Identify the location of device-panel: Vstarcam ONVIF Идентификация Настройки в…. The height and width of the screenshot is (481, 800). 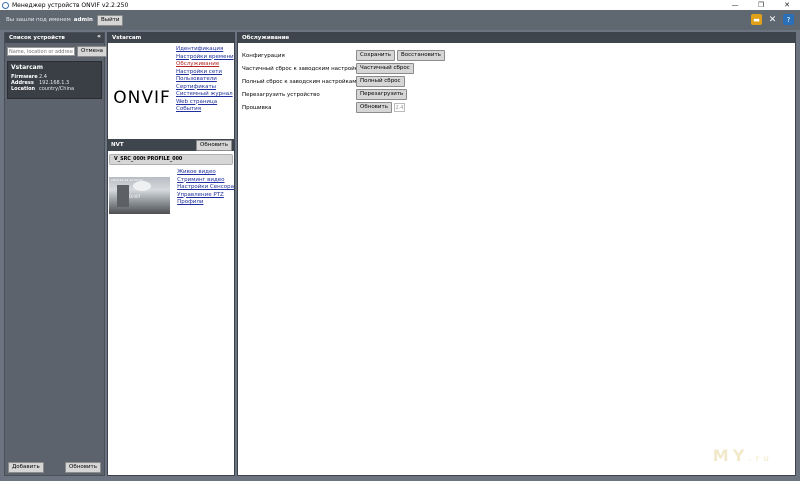
(171, 254).